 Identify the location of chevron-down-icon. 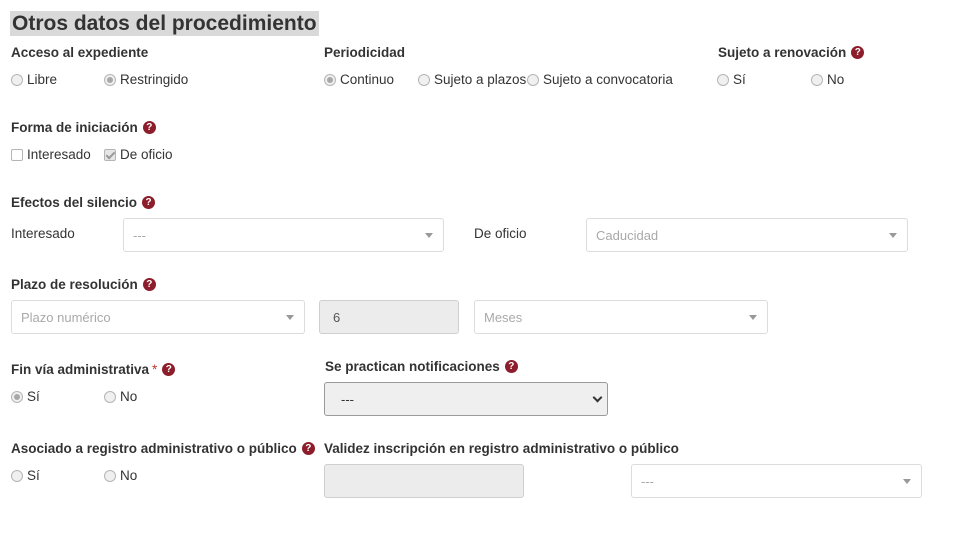
(597, 397).